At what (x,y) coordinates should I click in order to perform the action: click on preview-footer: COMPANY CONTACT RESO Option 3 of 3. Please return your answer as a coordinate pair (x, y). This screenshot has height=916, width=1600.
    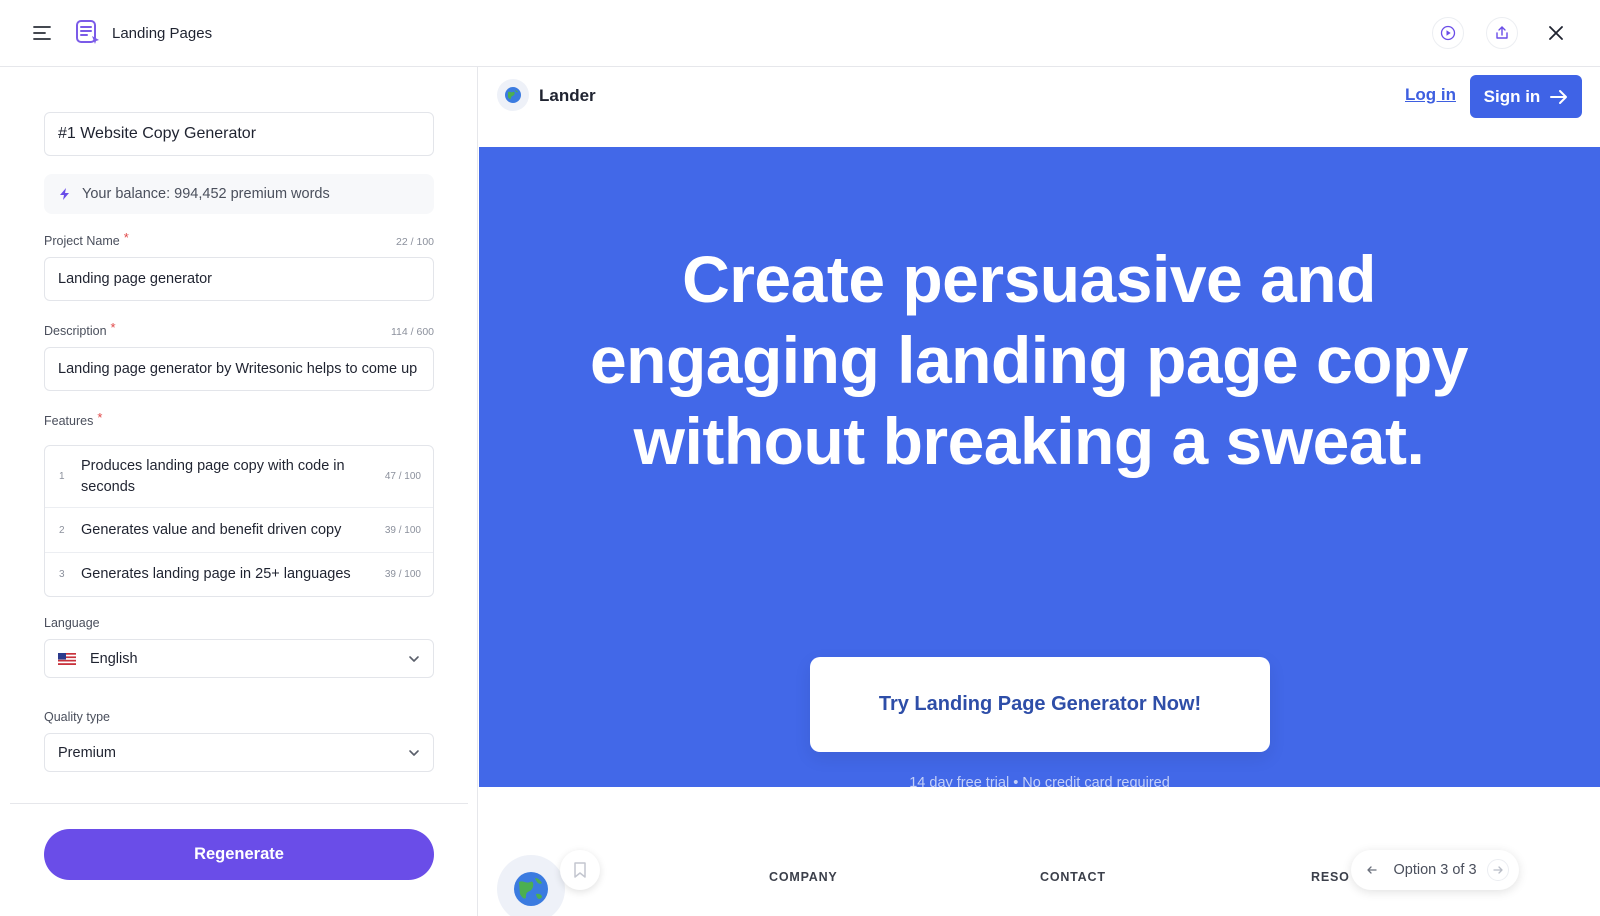
    Looking at the image, I should click on (1039, 851).